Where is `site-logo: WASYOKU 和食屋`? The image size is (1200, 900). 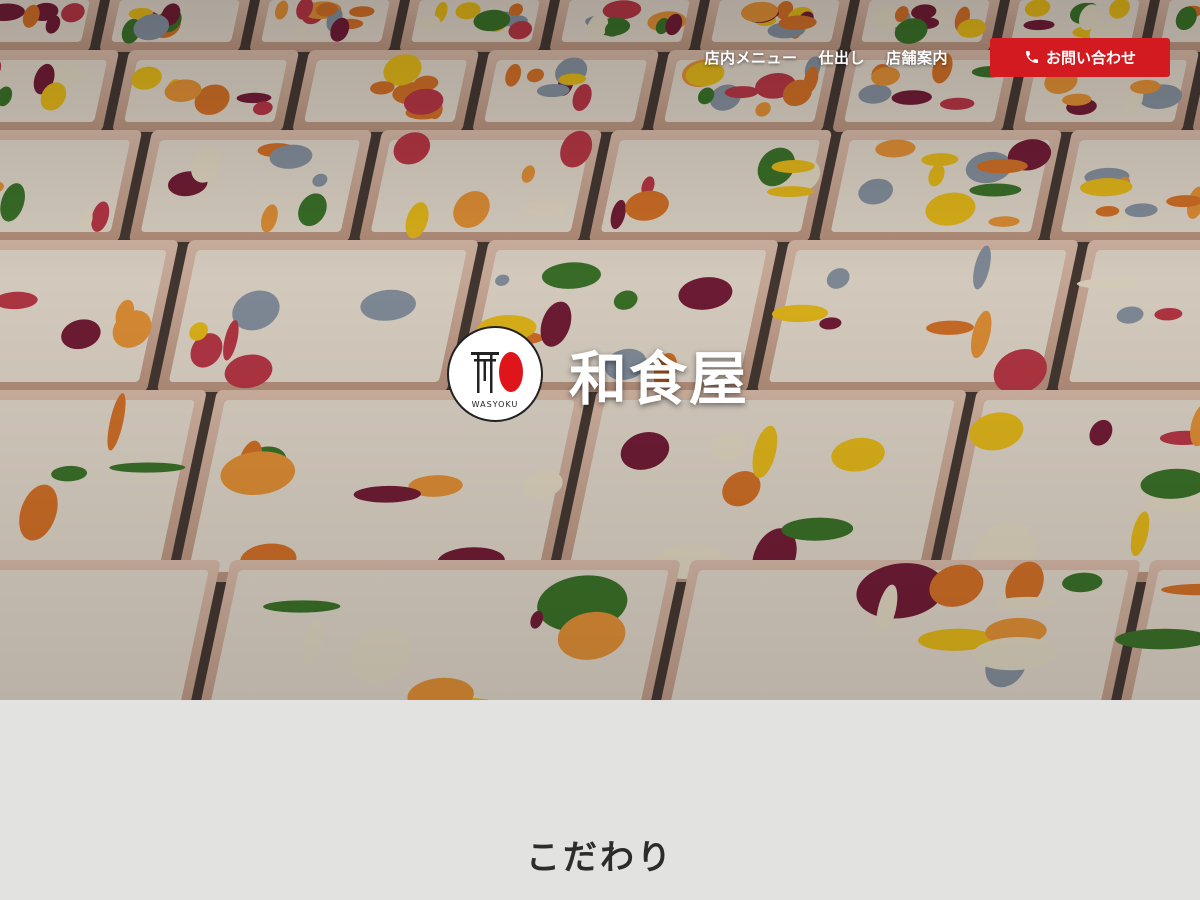
site-logo: WASYOKU 和食屋 is located at coordinates (598, 374).